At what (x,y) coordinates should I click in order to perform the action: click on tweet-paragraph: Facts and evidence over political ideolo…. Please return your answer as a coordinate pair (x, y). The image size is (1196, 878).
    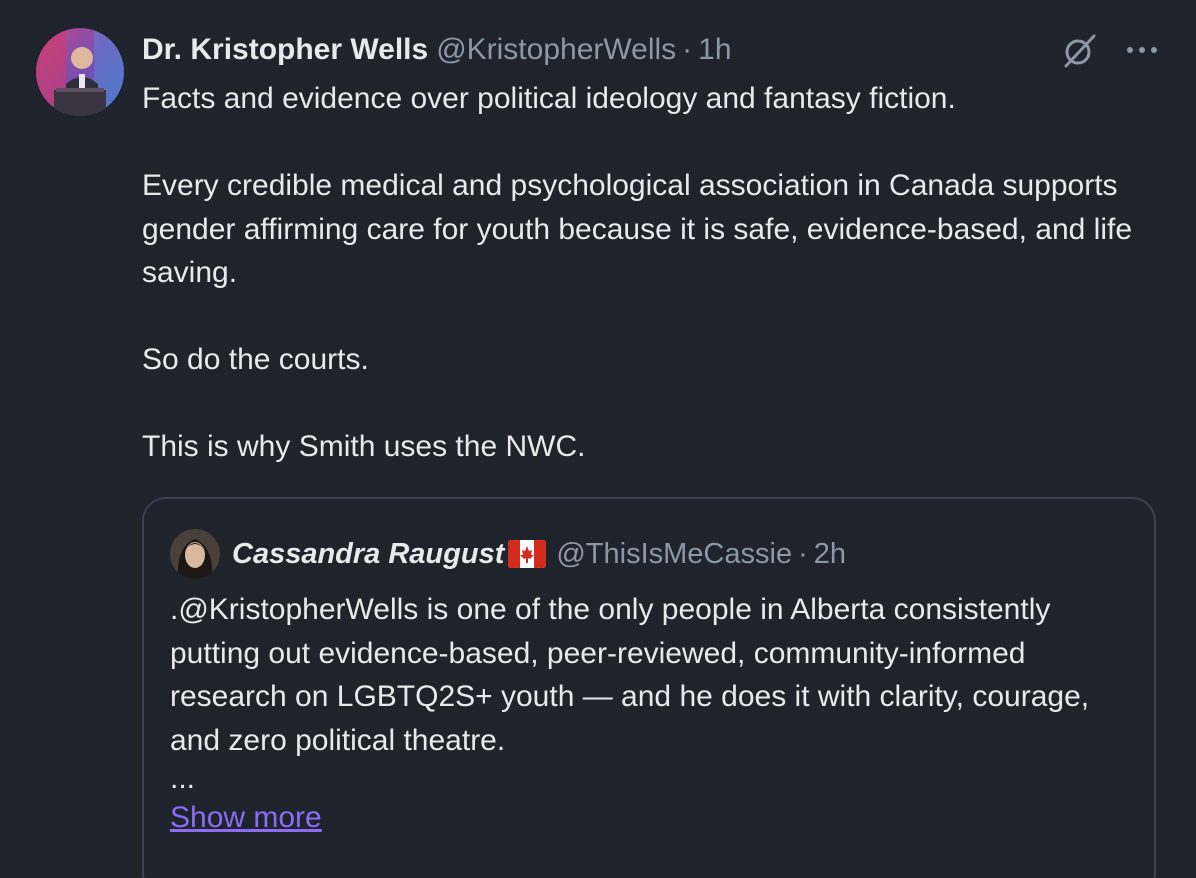
    Looking at the image, I should click on (549, 98).